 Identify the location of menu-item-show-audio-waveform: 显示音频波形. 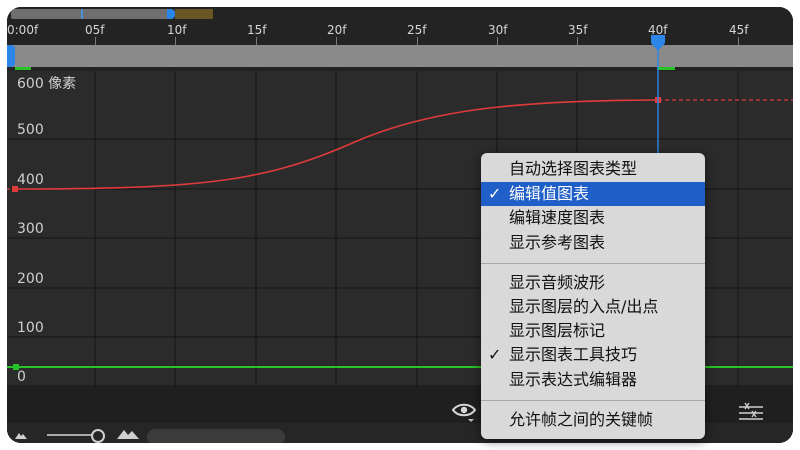
(593, 283).